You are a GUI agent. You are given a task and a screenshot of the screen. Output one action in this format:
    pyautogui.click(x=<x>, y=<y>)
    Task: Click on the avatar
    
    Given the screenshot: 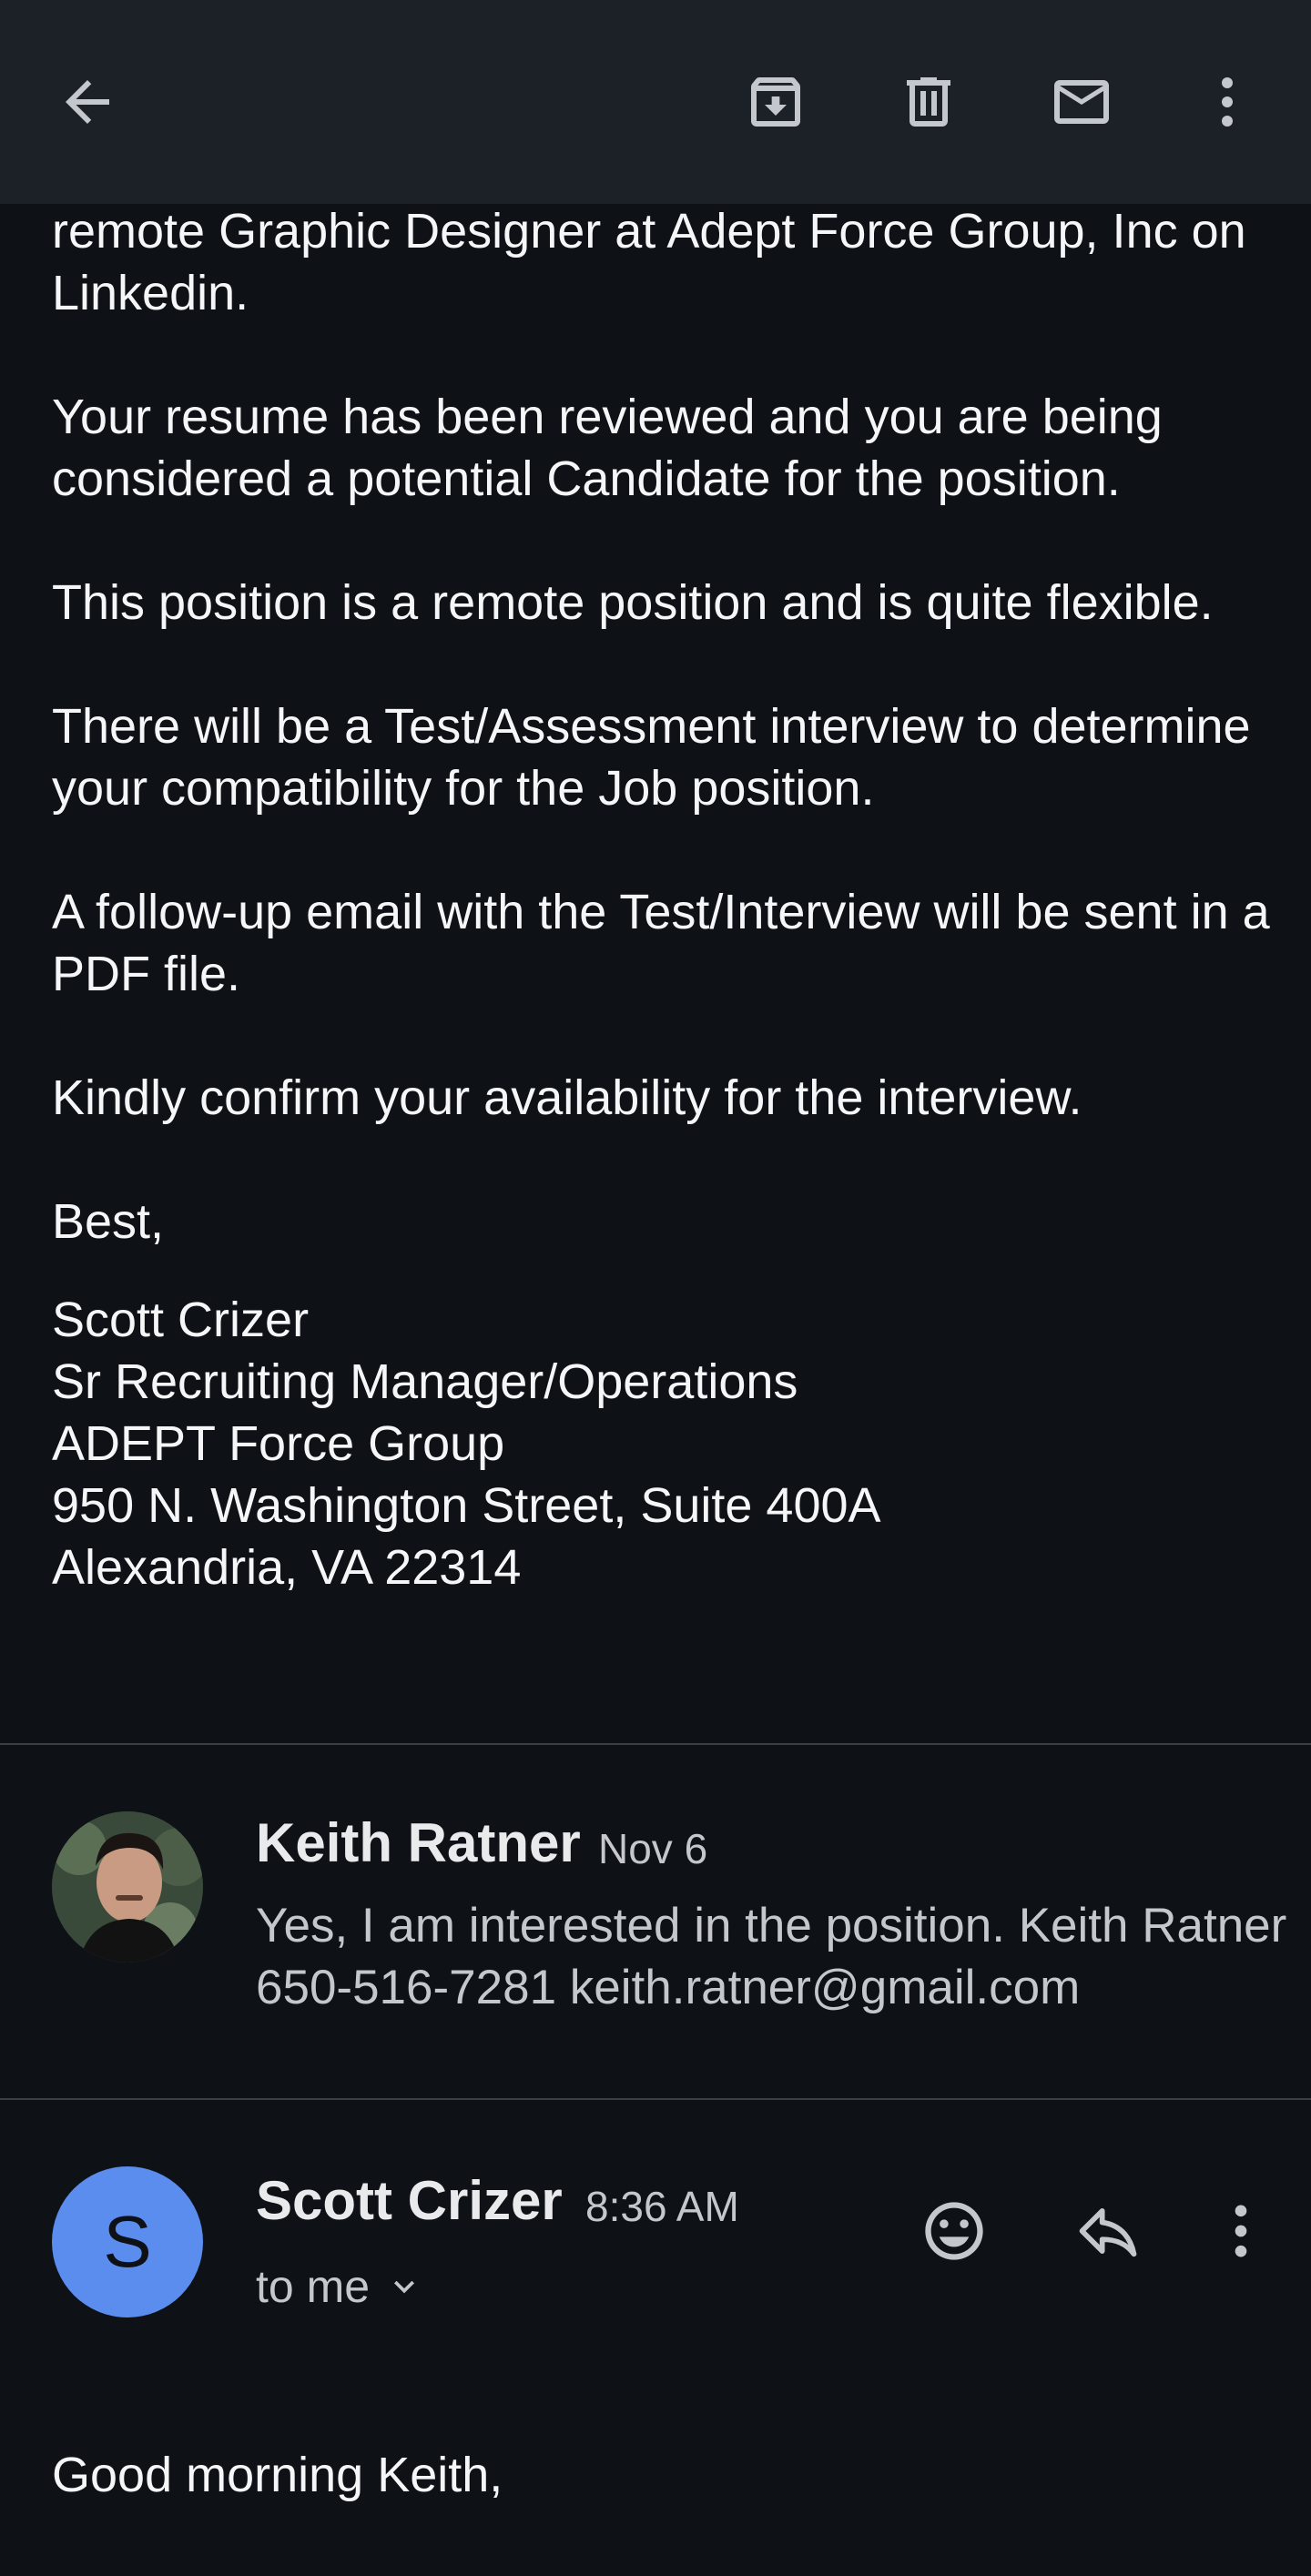 What is the action you would take?
    pyautogui.click(x=127, y=1886)
    